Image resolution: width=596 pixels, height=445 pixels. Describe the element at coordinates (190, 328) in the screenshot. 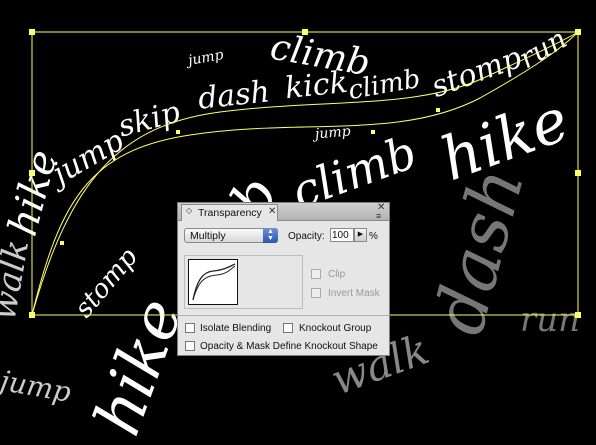

I see `isolate-blending-checkbox` at that location.